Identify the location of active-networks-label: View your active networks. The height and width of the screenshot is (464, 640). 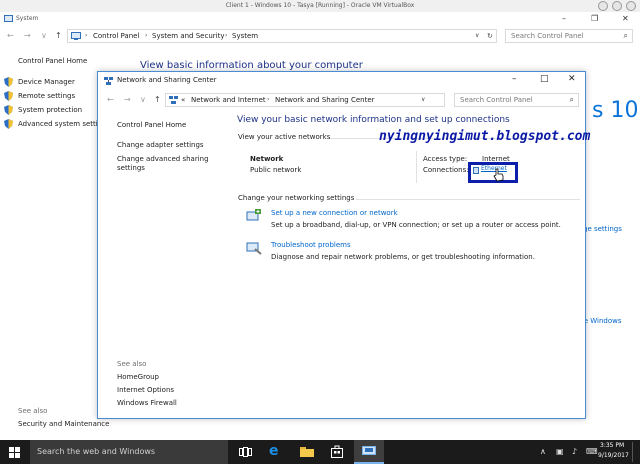
(284, 137).